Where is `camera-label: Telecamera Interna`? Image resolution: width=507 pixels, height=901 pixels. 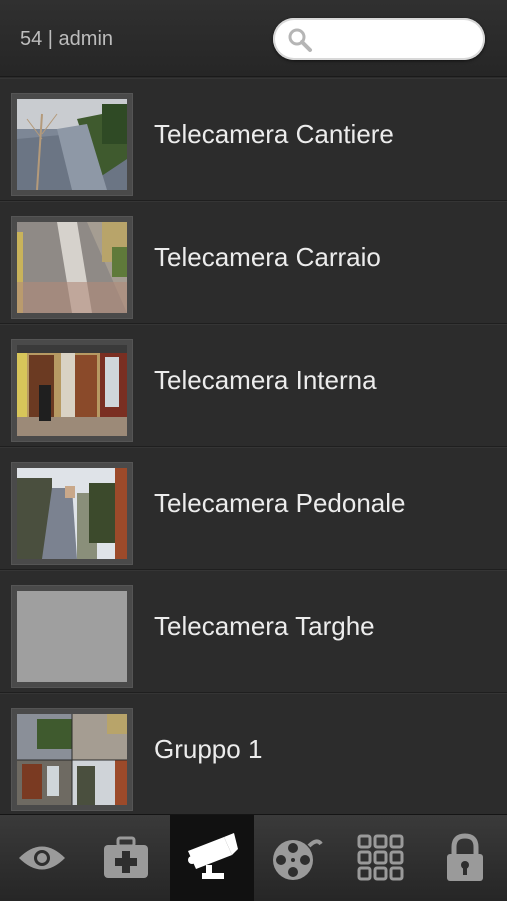 camera-label: Telecamera Interna is located at coordinates (265, 380).